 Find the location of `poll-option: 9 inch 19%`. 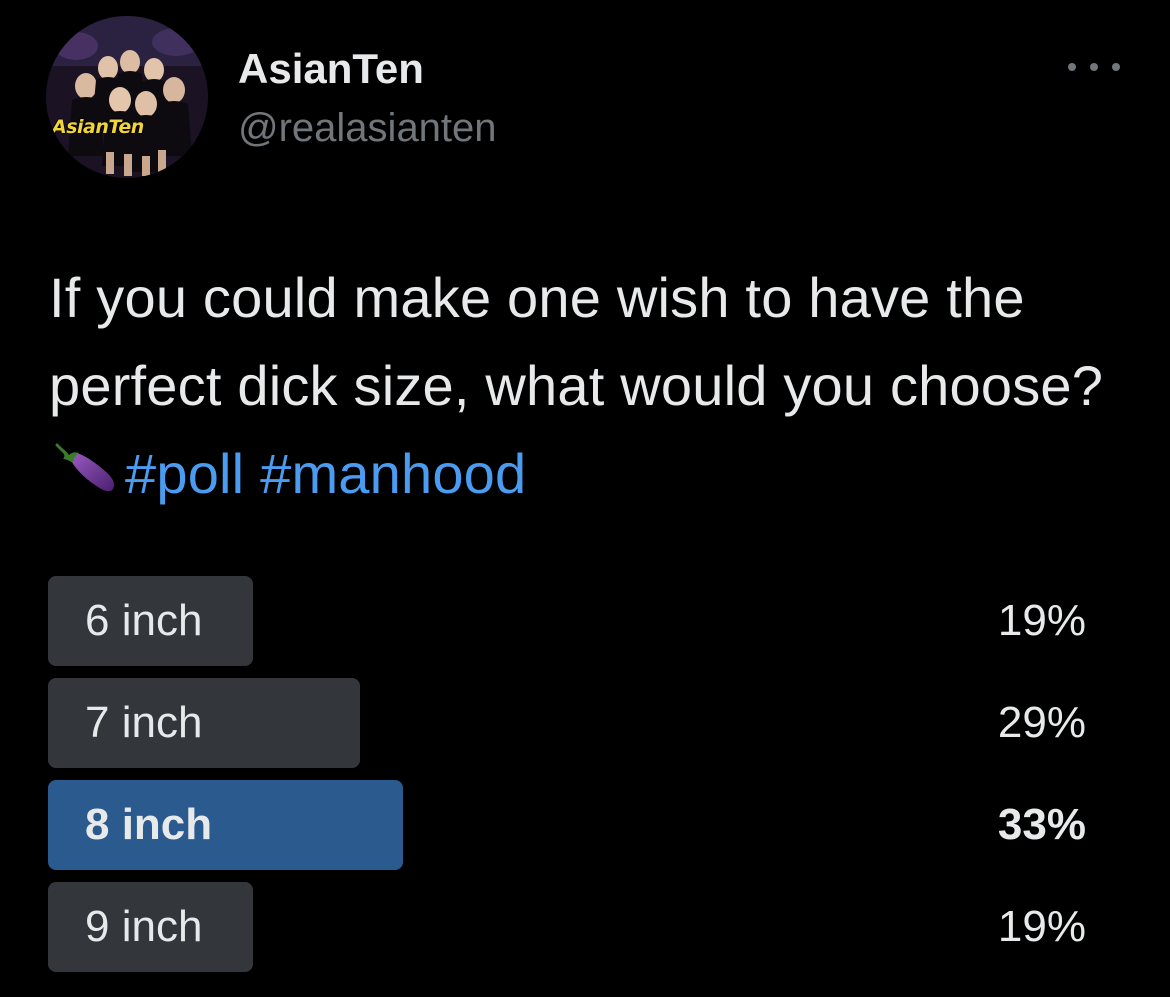

poll-option: 9 inch 19% is located at coordinates (568, 927).